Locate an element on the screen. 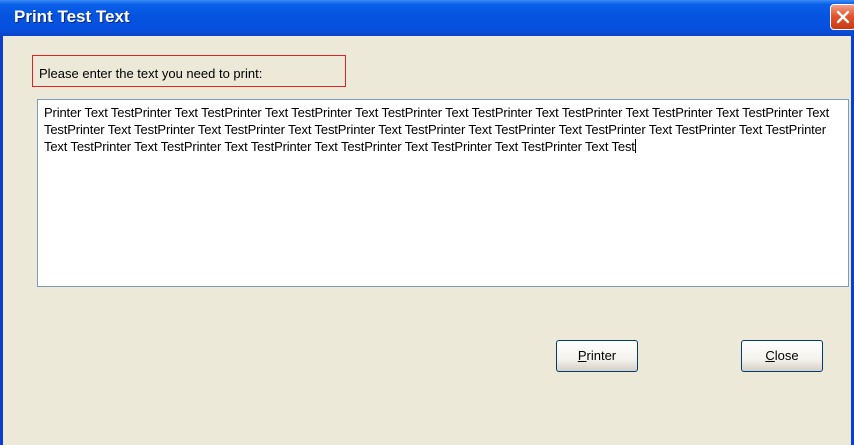 The height and width of the screenshot is (445, 854). close-button: Close is located at coordinates (782, 356).